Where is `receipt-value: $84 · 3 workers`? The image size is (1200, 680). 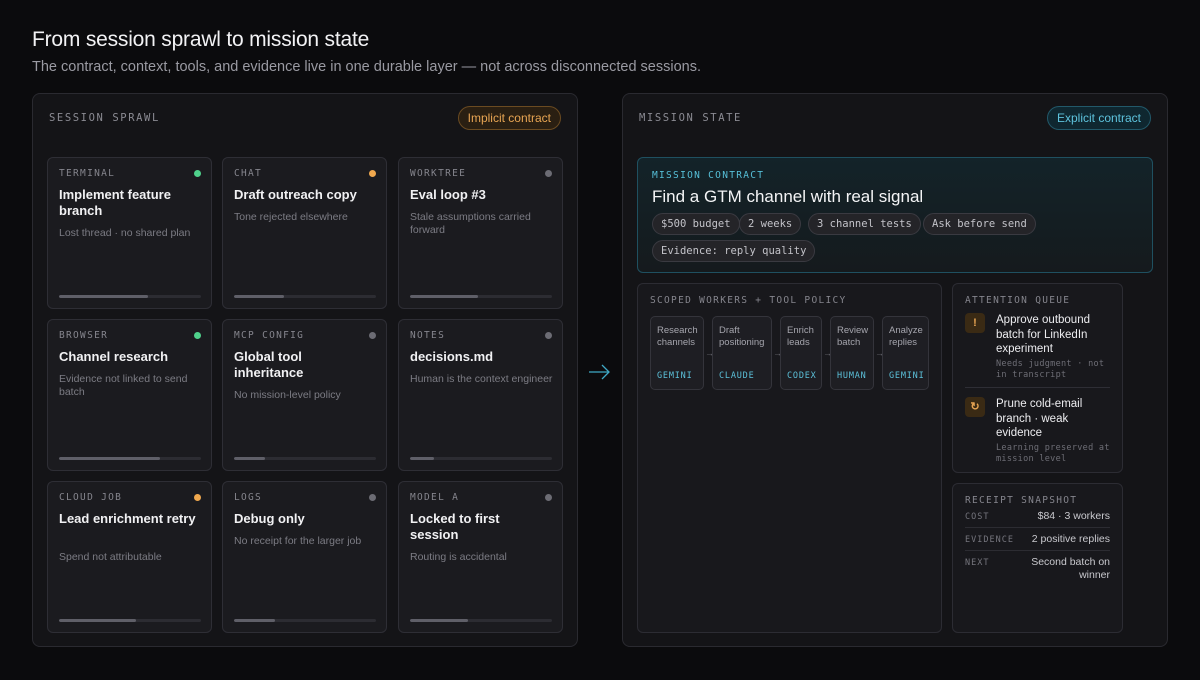 receipt-value: $84 · 3 workers is located at coordinates (1073, 516).